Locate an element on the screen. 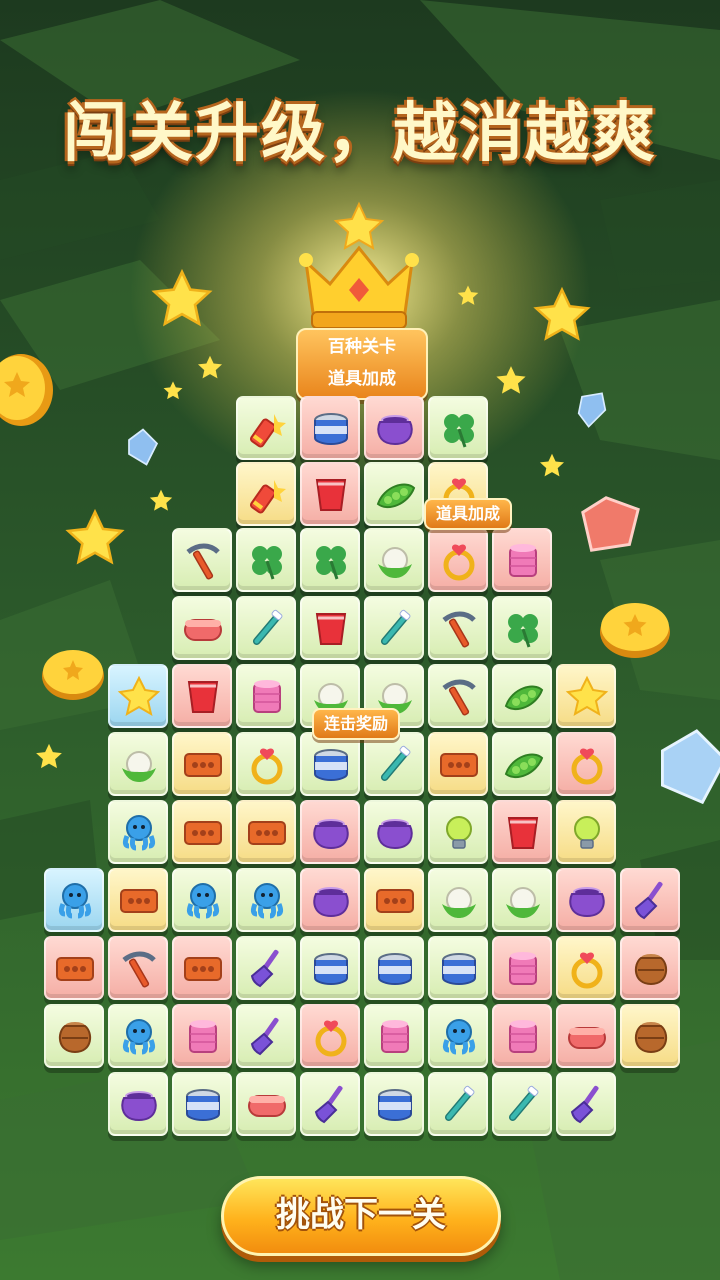  cauliflower-icon is located at coordinates (523, 902).